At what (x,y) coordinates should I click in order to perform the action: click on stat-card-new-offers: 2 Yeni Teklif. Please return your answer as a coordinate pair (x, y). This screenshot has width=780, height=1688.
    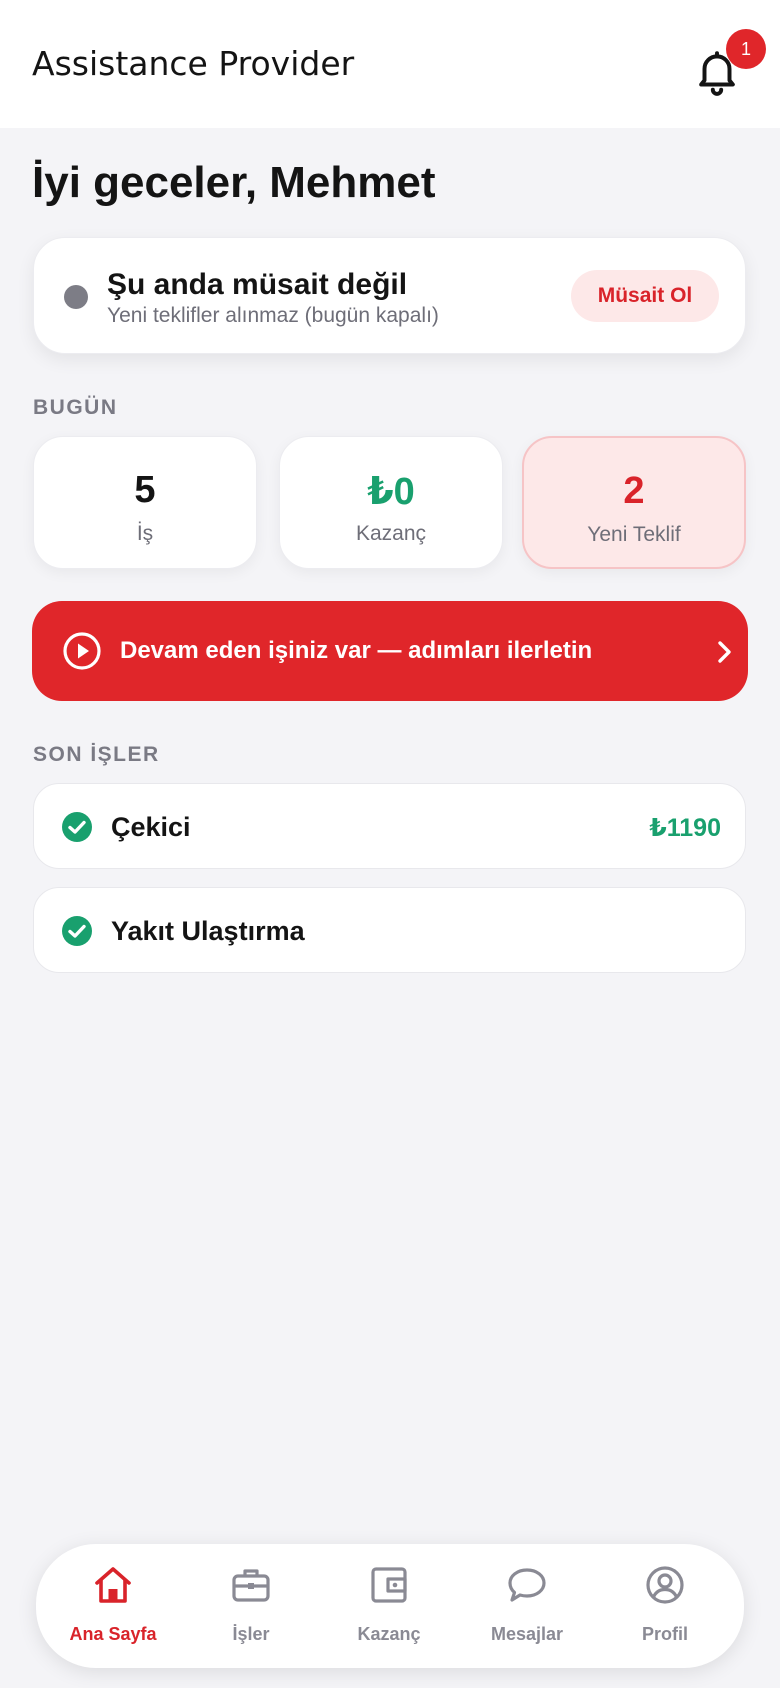
    Looking at the image, I should click on (634, 502).